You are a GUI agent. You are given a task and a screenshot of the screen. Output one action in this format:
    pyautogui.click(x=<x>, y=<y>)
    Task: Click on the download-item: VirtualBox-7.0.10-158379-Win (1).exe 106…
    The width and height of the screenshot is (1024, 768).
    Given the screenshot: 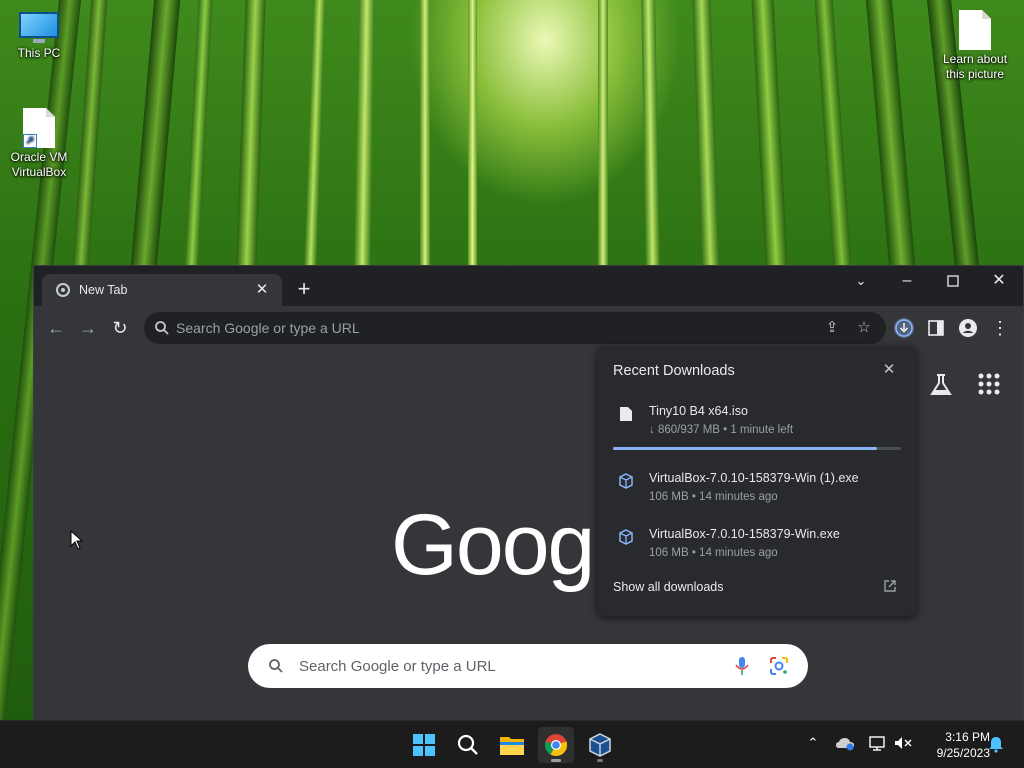 What is the action you would take?
    pyautogui.click(x=757, y=494)
    